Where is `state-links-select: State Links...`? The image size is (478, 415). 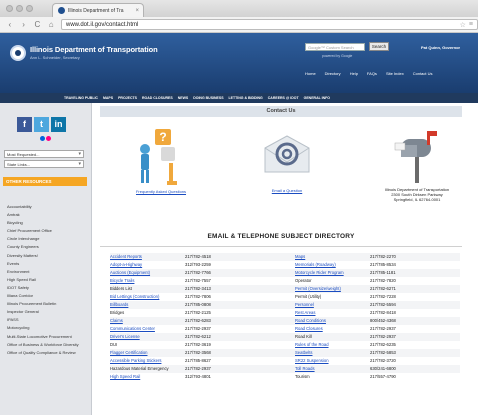 state-links-select: State Links... is located at coordinates (44, 164).